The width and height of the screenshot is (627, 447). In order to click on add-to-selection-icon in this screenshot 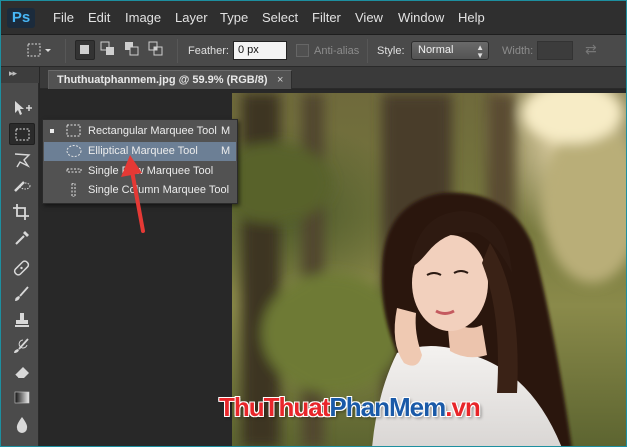, I will do `click(107, 48)`.